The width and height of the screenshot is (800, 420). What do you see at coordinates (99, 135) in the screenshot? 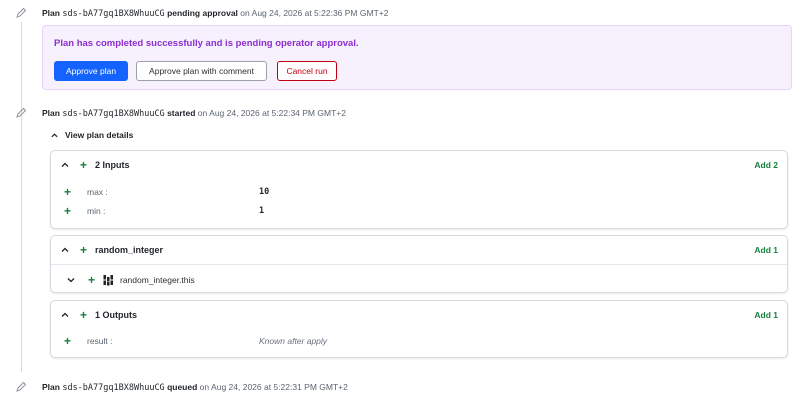
I see `view-plan-details-label: View plan details` at bounding box center [99, 135].